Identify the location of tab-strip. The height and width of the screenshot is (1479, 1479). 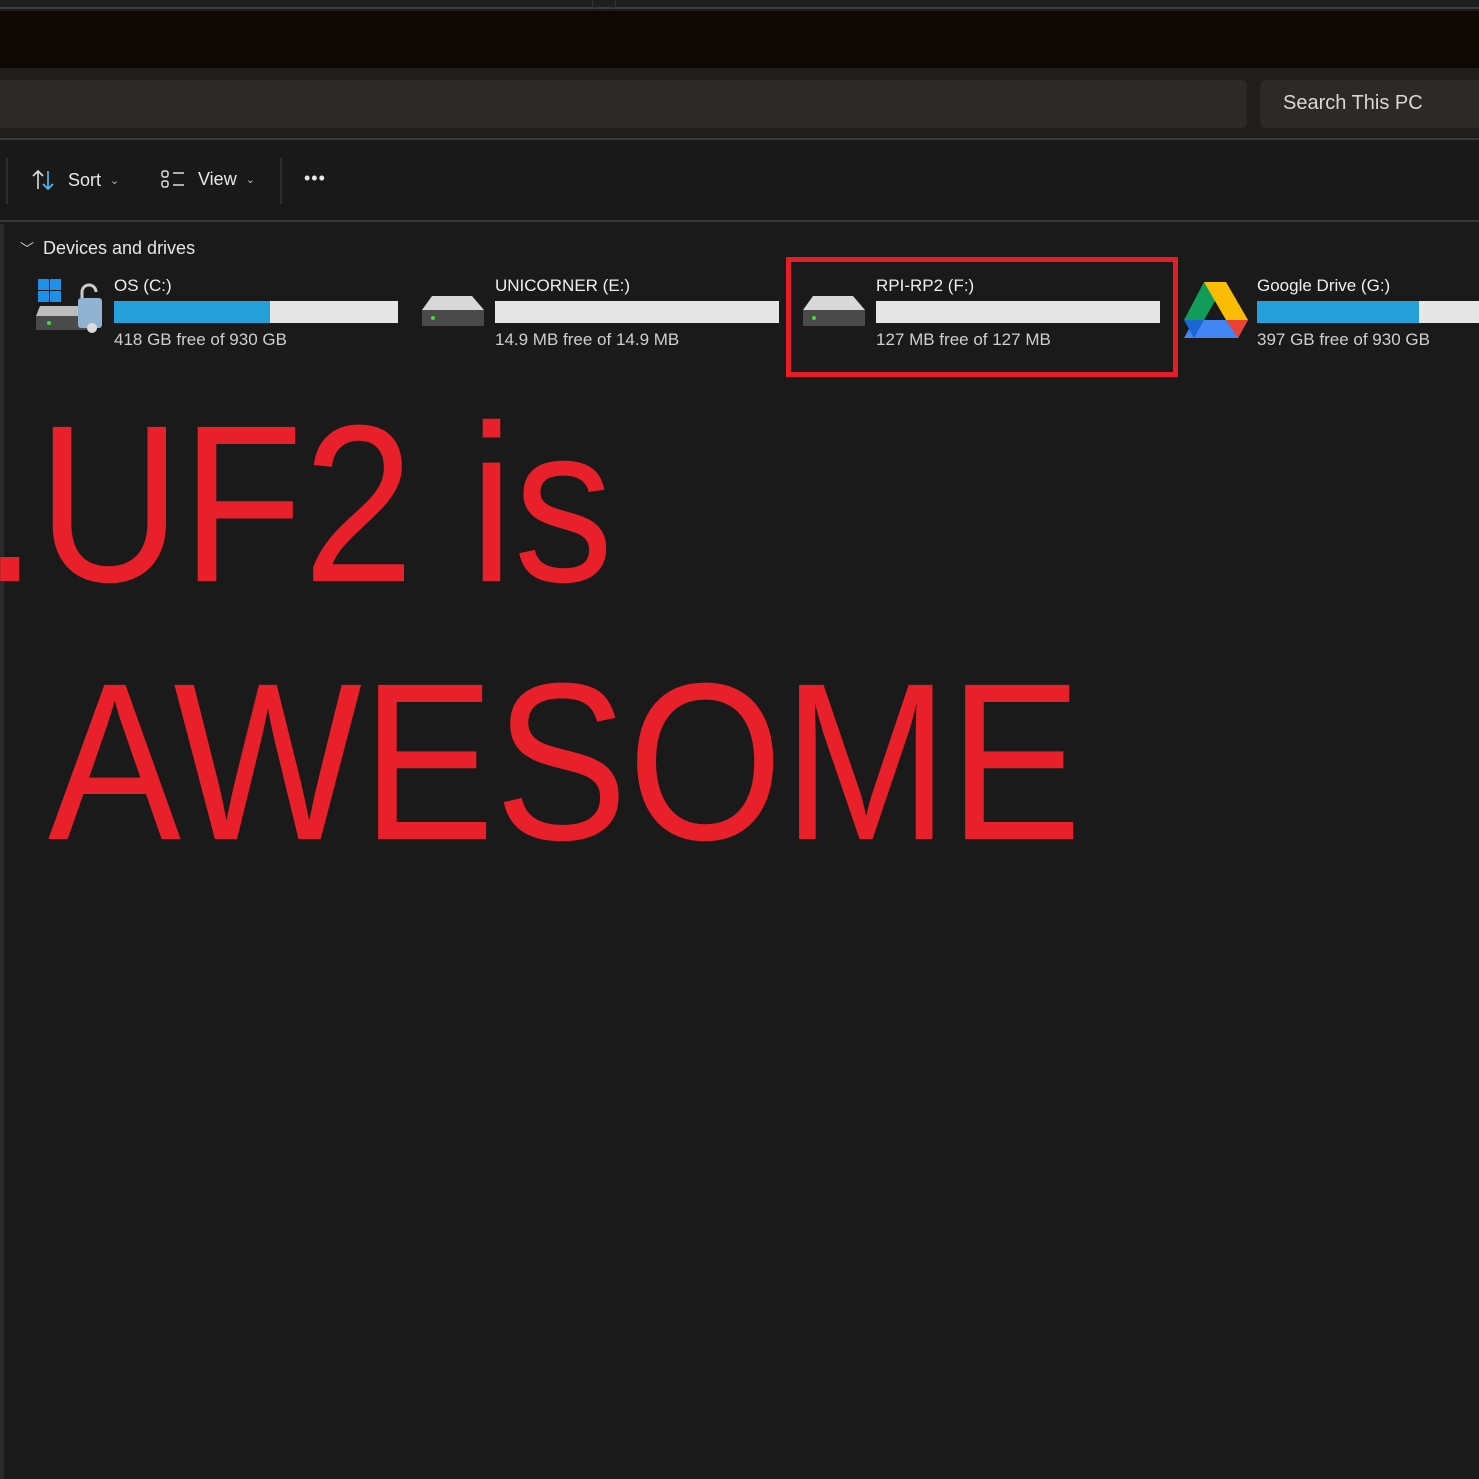
(739, 4).